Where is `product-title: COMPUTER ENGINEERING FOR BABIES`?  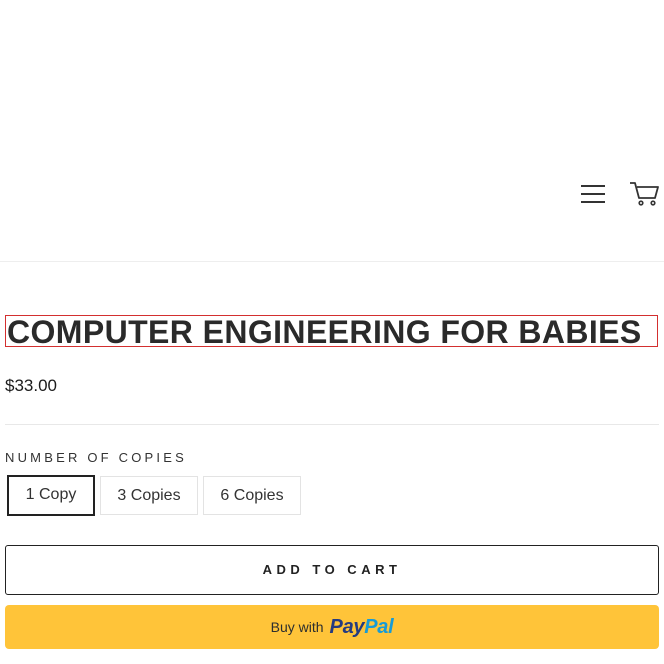
product-title: COMPUTER ENGINEERING FOR BABIES is located at coordinates (331, 331).